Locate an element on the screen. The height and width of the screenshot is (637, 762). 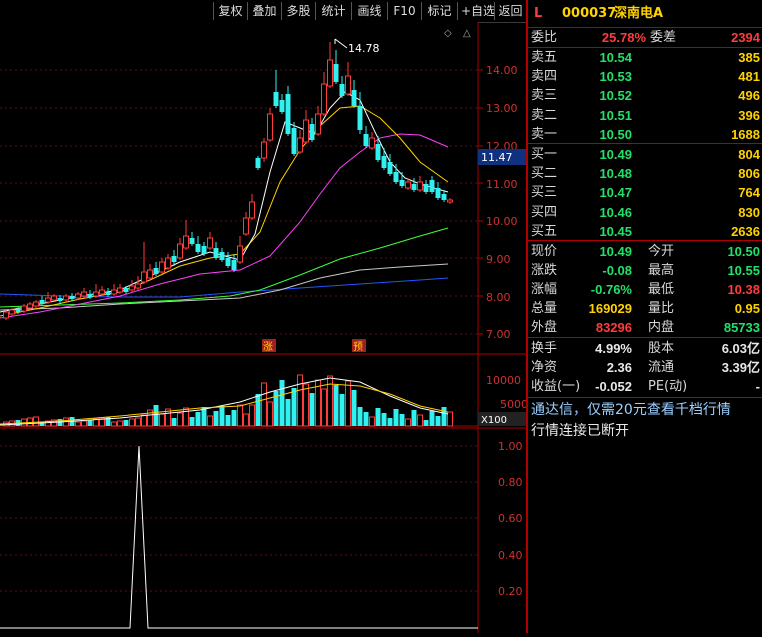
stat-value: -0.76% is located at coordinates (611, 289).